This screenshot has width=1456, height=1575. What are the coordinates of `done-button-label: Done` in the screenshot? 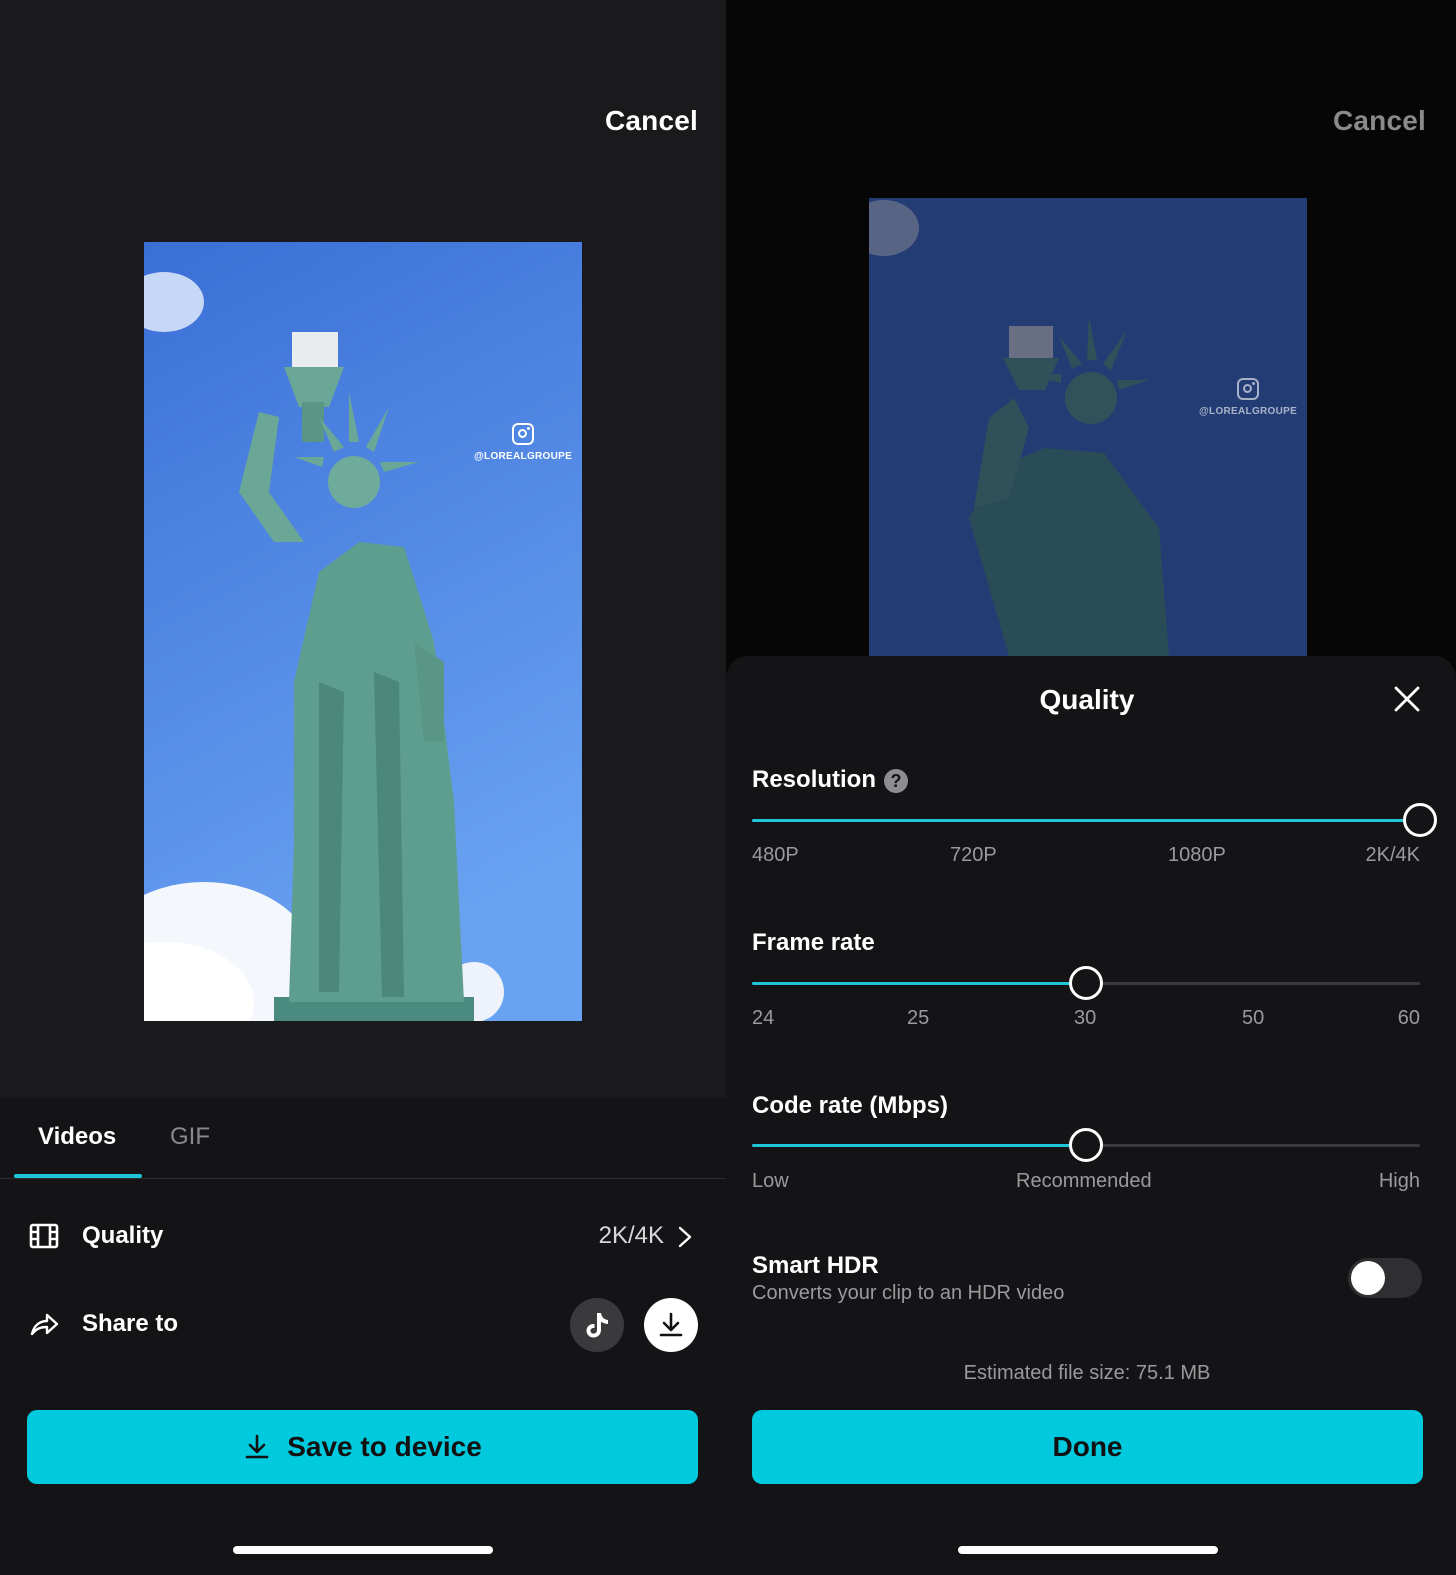 It's located at (1087, 1446).